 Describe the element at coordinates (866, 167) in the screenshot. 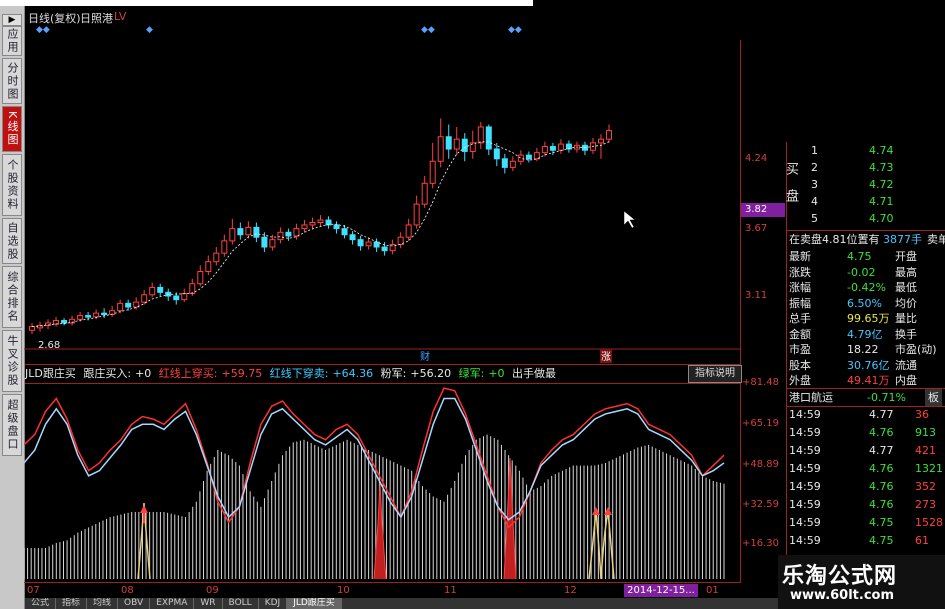

I see `buy-level-row: 2 4.73` at that location.